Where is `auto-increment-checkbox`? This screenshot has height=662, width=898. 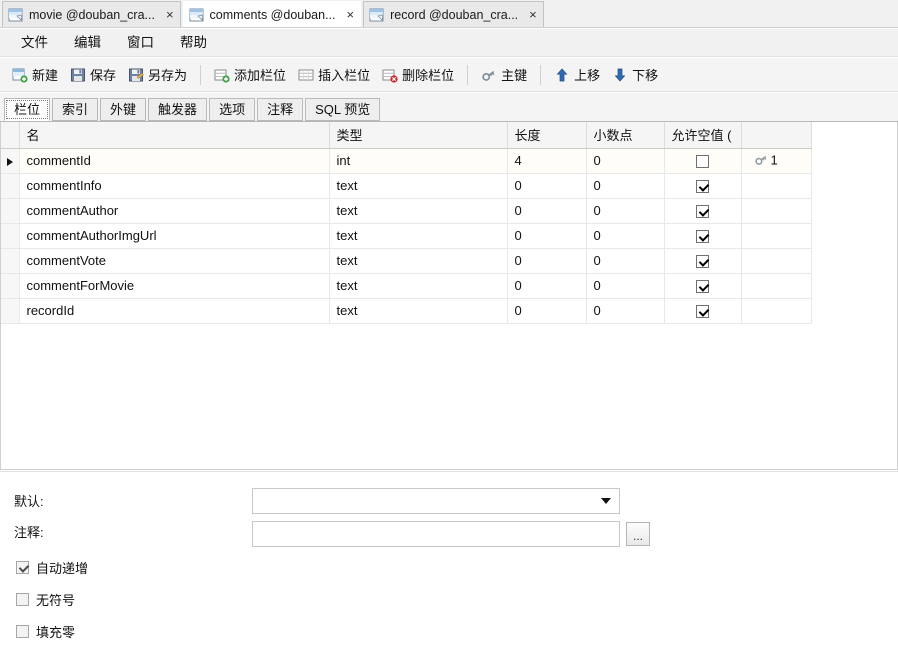 auto-increment-checkbox is located at coordinates (22, 567).